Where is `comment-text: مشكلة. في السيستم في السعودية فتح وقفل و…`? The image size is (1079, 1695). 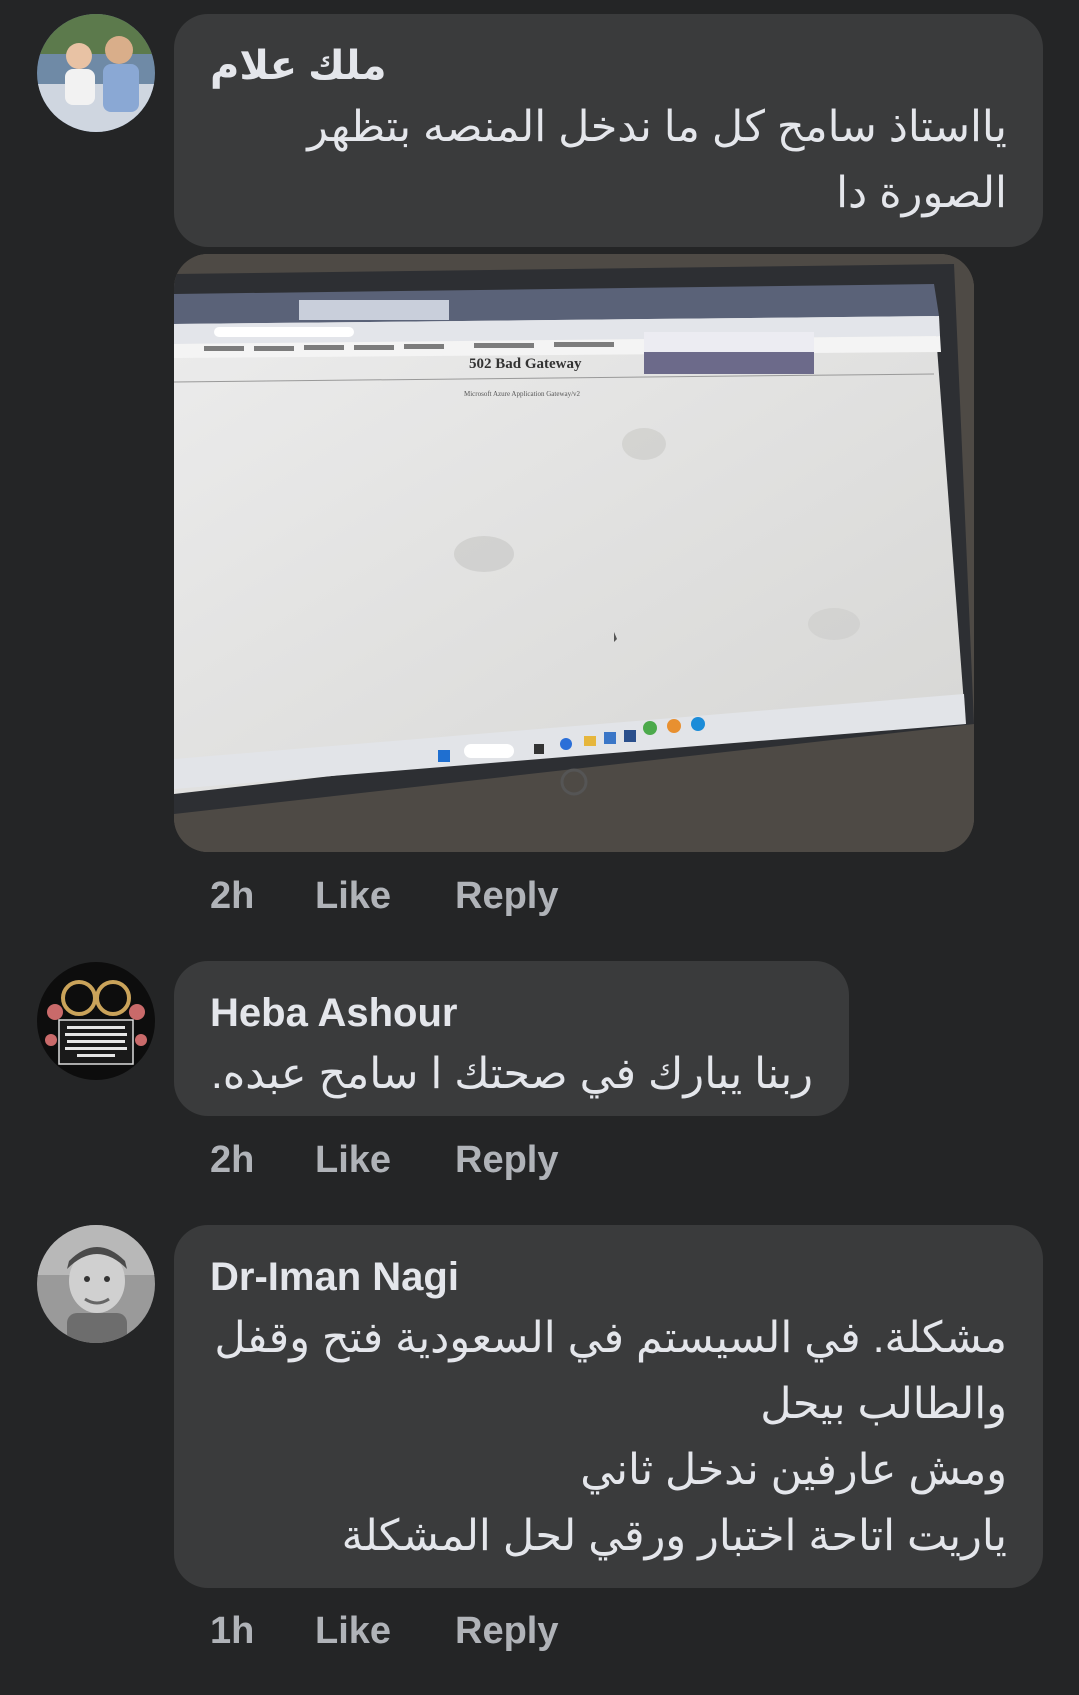 comment-text: مشكلة. في السيستم في السعودية فتح وقفل و… is located at coordinates (610, 1437).